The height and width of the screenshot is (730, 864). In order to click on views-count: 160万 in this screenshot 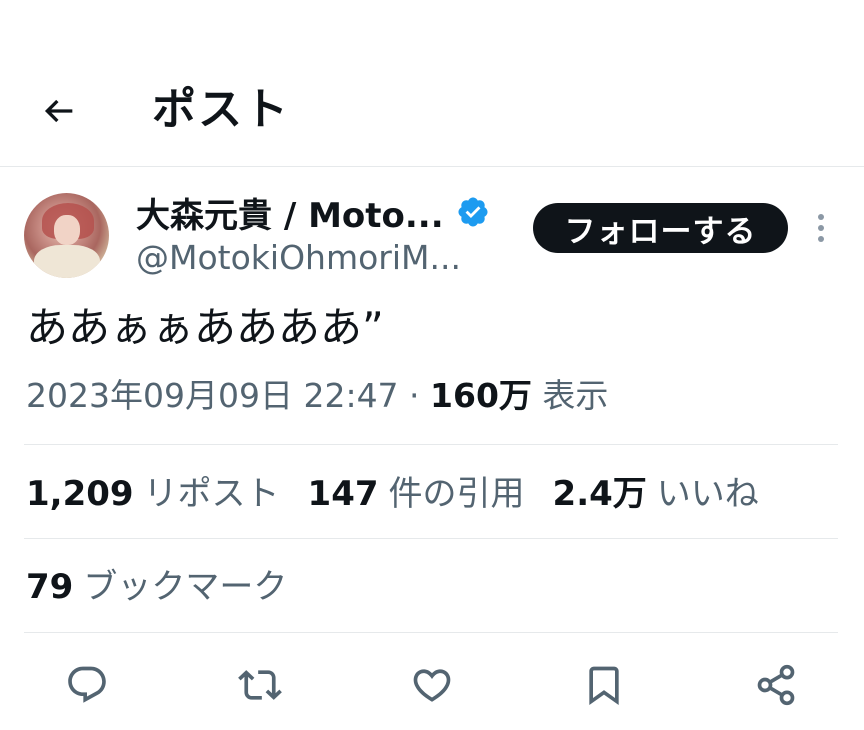, I will do `click(481, 395)`.